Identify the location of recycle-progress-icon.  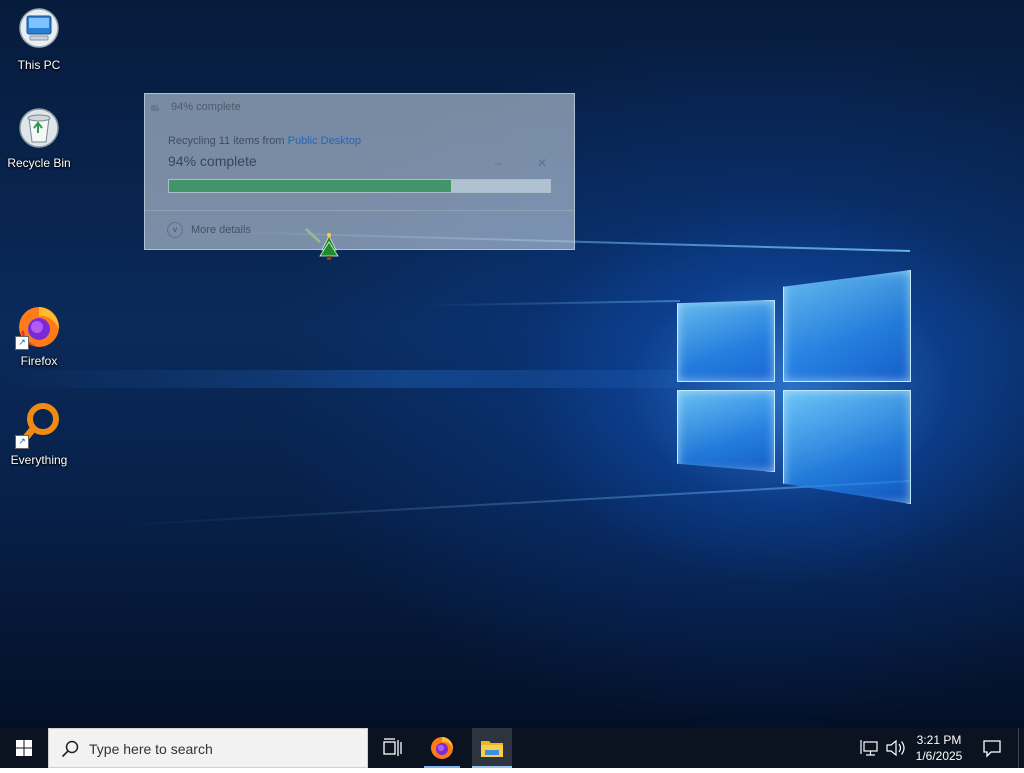
(157, 106).